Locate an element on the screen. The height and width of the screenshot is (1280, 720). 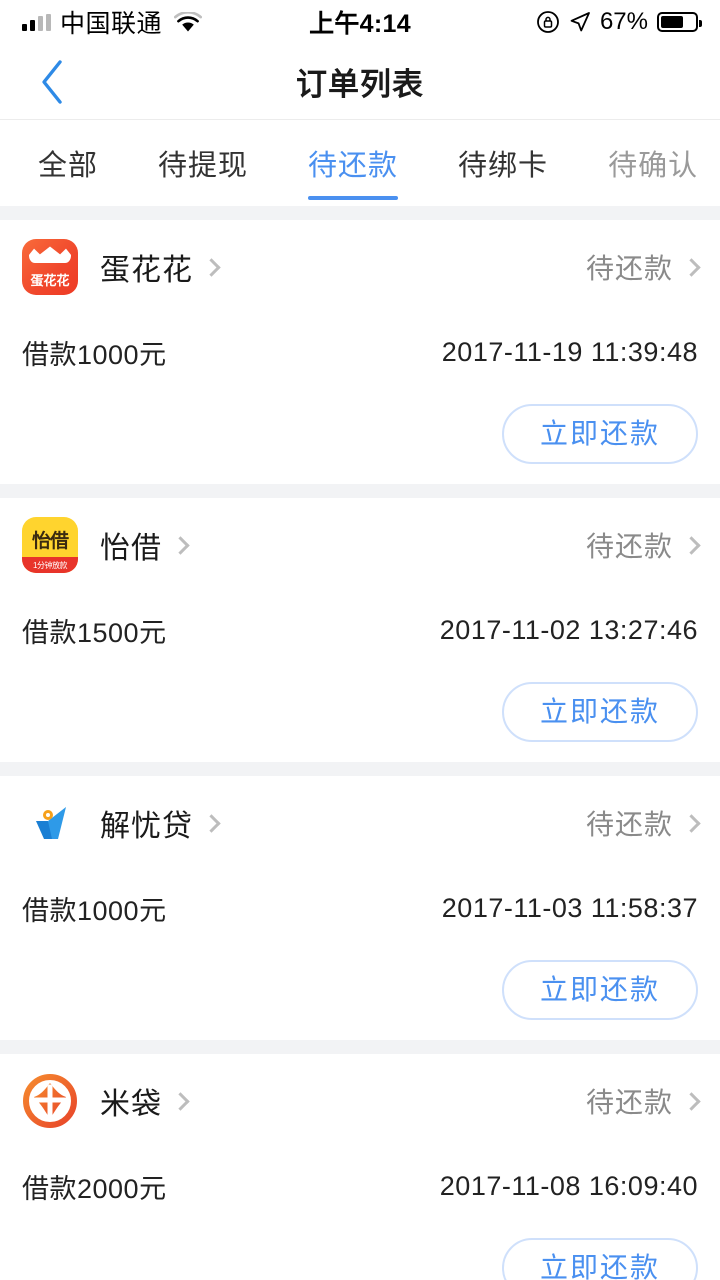
merchant-link: 怡借 is located at coordinates (145, 545).